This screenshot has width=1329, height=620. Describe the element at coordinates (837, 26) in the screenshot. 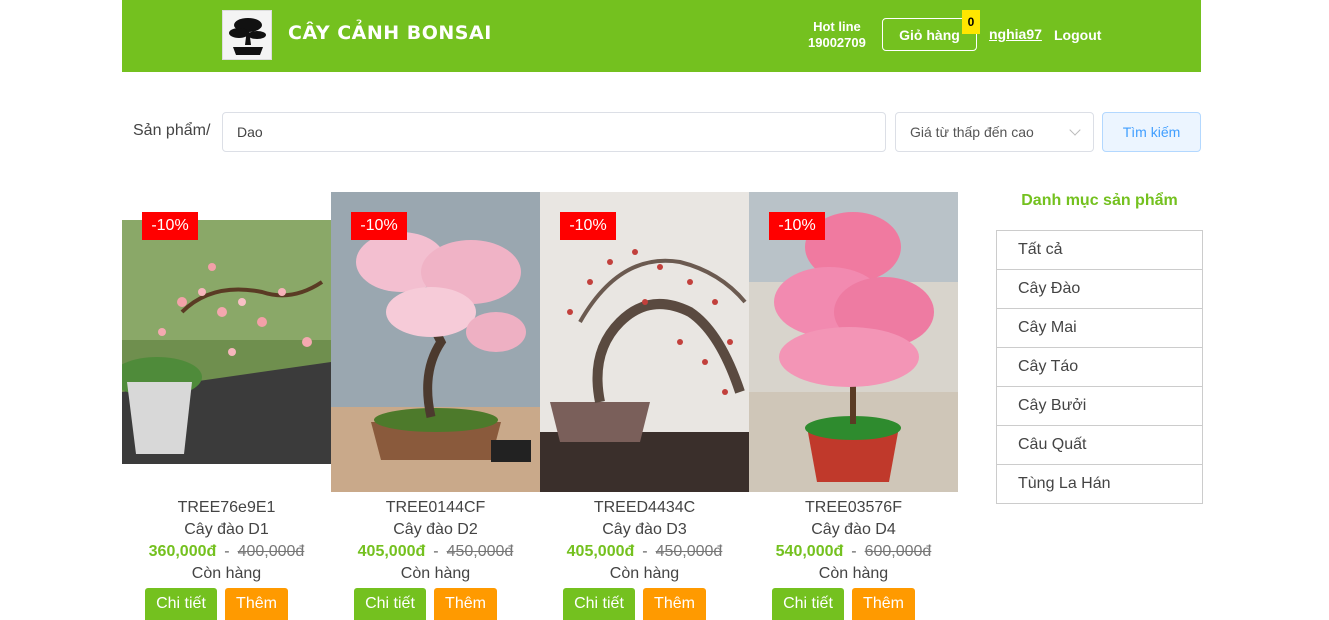

I see `hotline-label: Hot line` at that location.